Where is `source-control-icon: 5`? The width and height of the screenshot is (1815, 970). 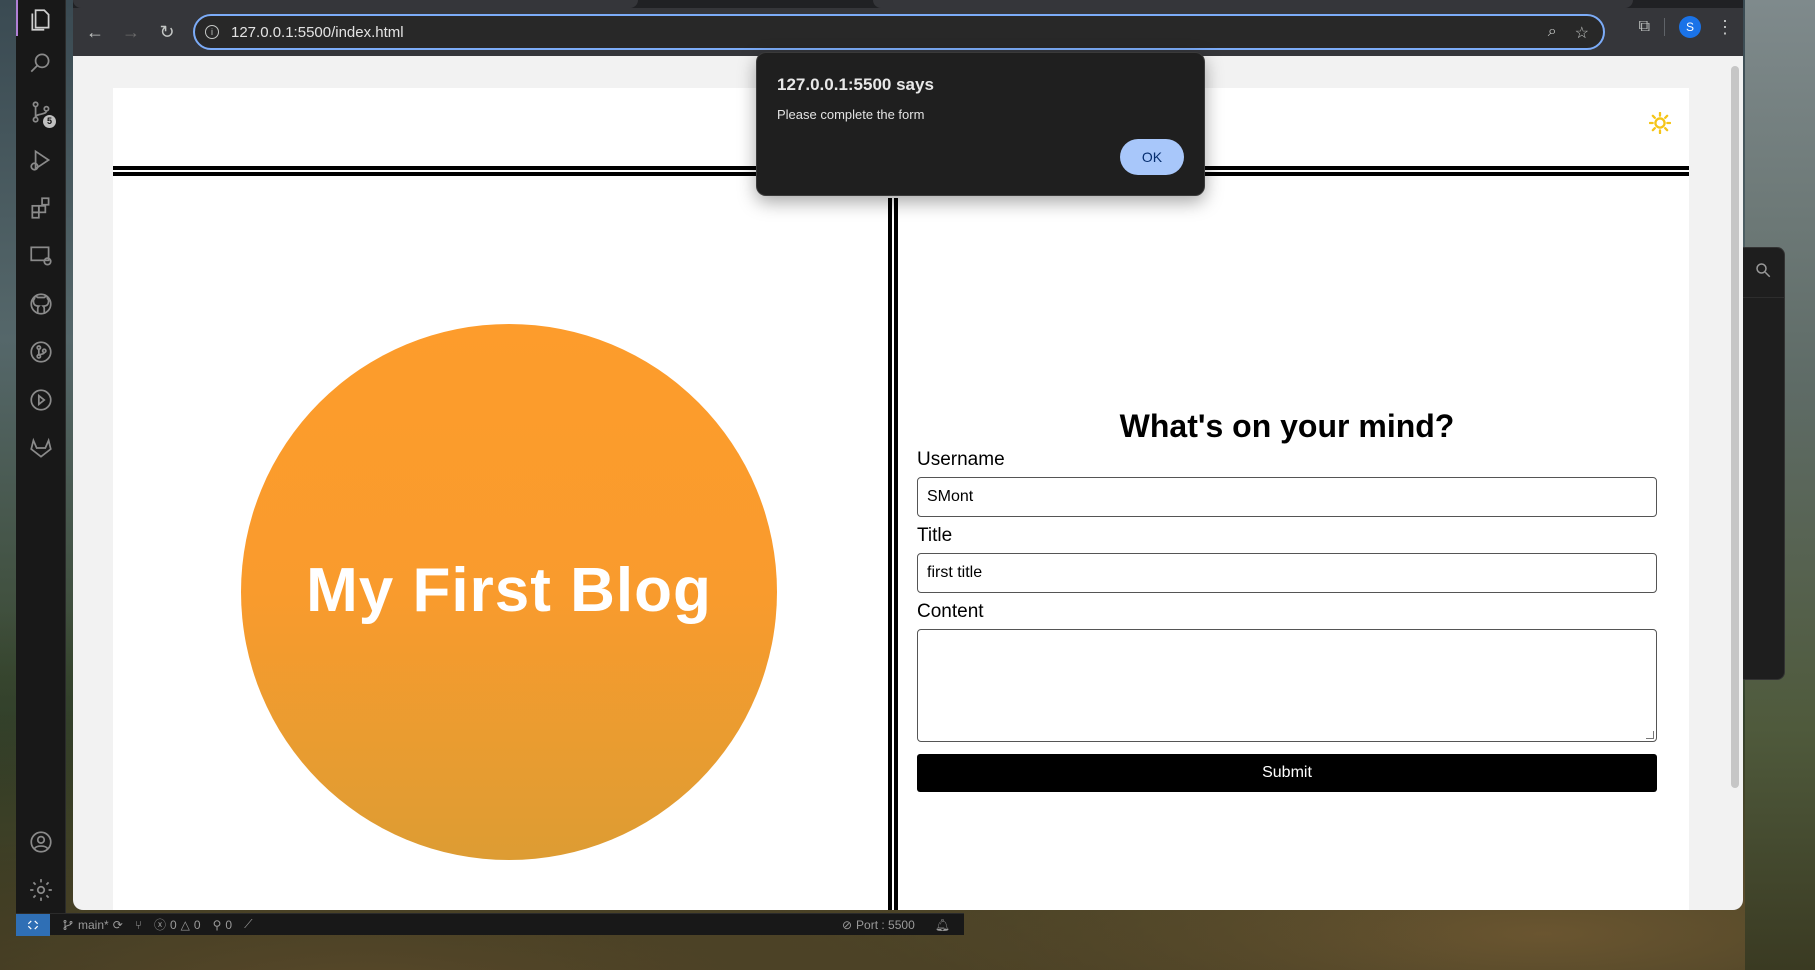
source-control-icon: 5 is located at coordinates (41, 112).